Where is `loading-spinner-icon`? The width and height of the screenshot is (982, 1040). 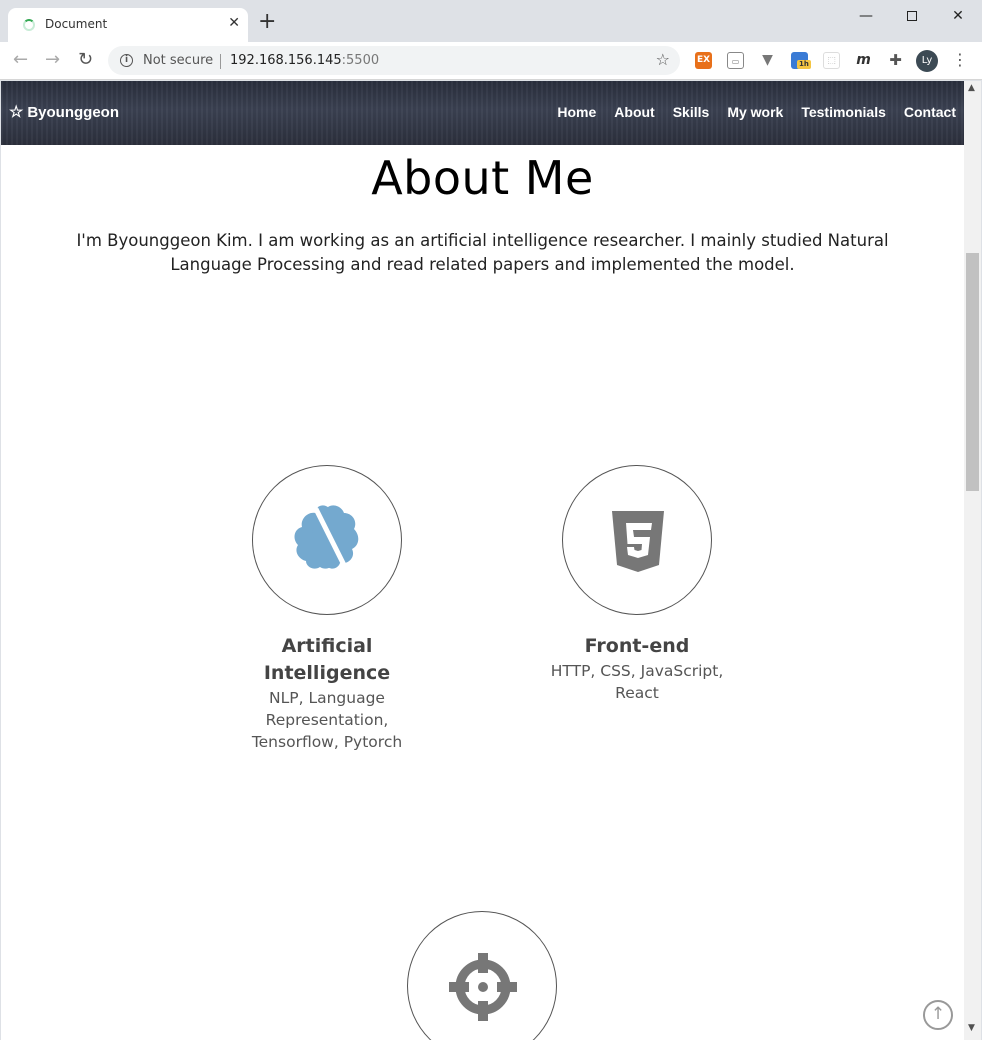
loading-spinner-icon is located at coordinates (29, 25).